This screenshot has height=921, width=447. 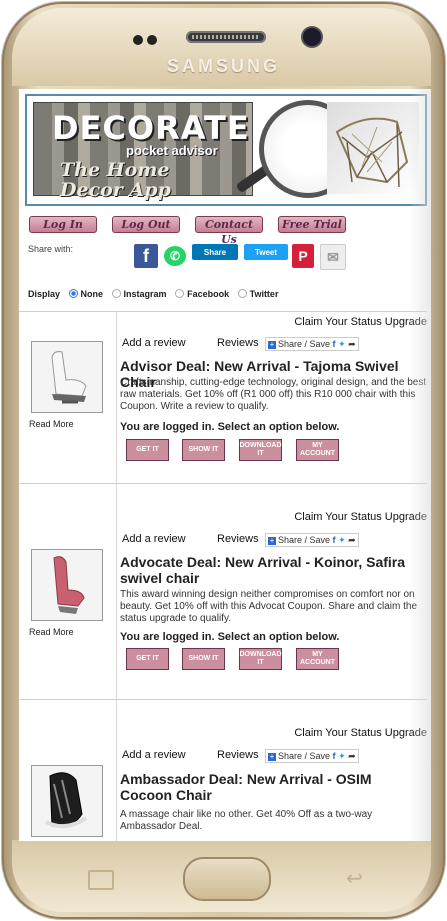 I want to click on option-instagram-label: Instagram, so click(x=145, y=294).